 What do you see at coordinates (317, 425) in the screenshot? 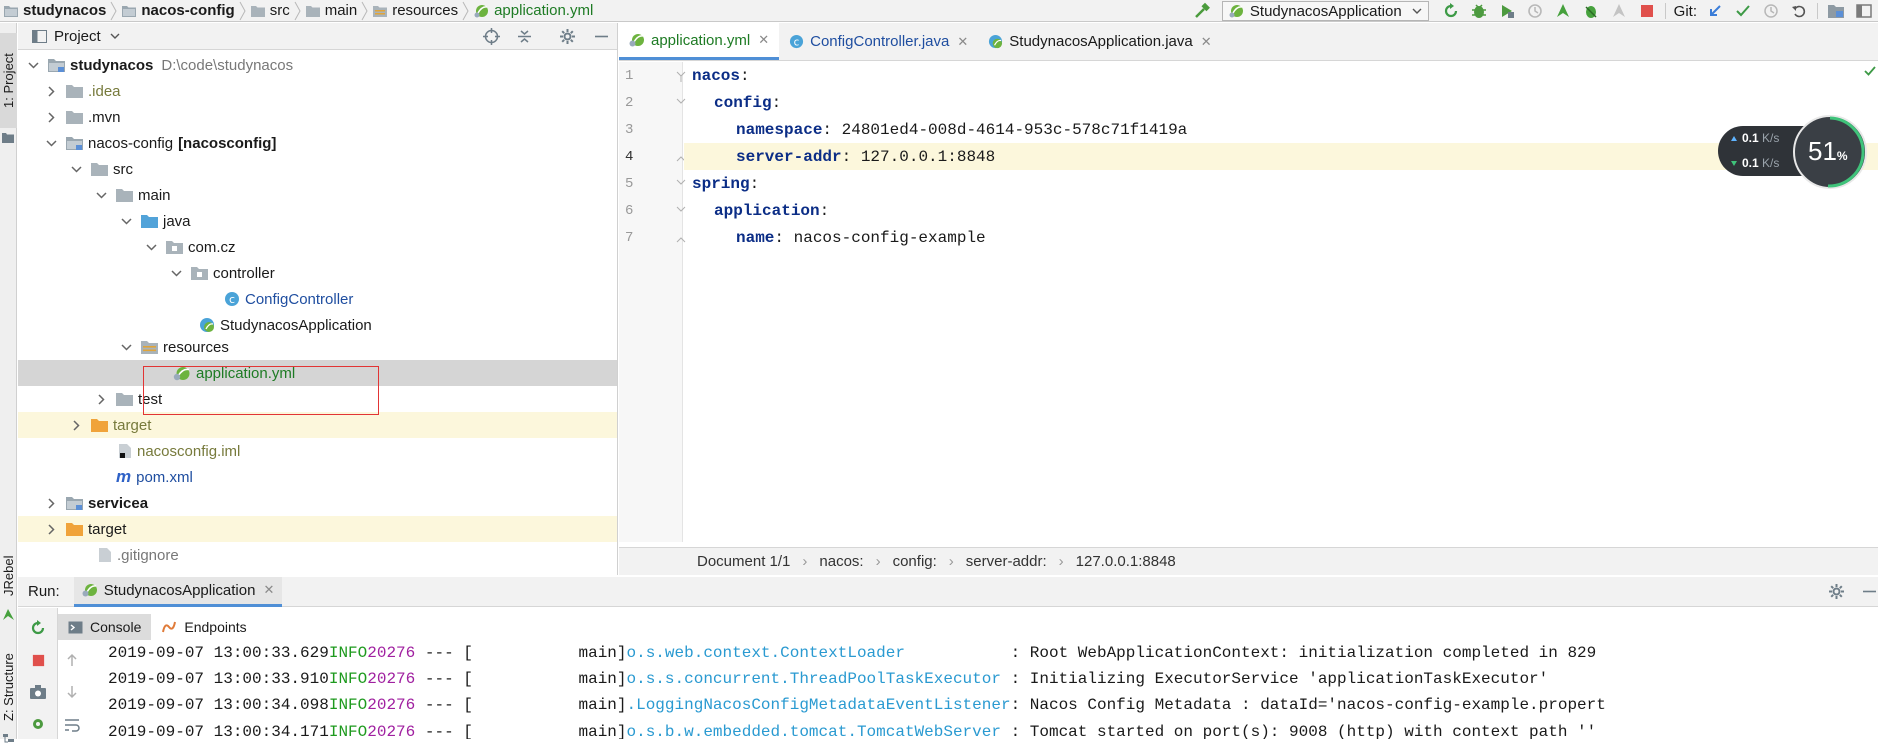
I see `tree-item-target: target` at bounding box center [317, 425].